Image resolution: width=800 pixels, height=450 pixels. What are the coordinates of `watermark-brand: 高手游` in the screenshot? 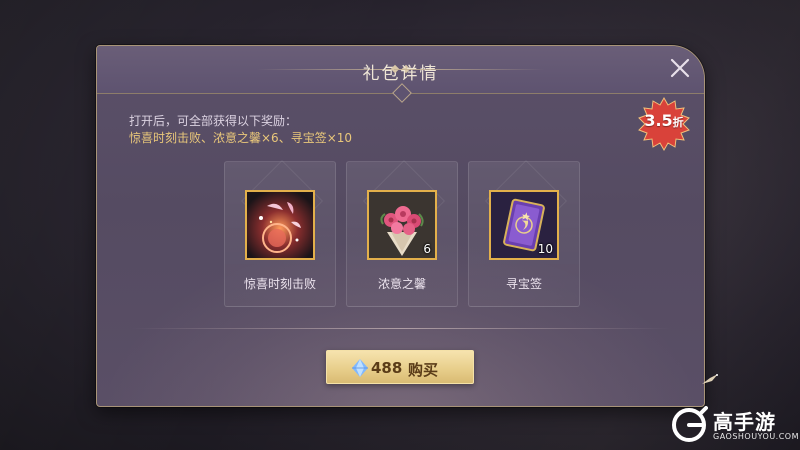 It's located at (744, 422).